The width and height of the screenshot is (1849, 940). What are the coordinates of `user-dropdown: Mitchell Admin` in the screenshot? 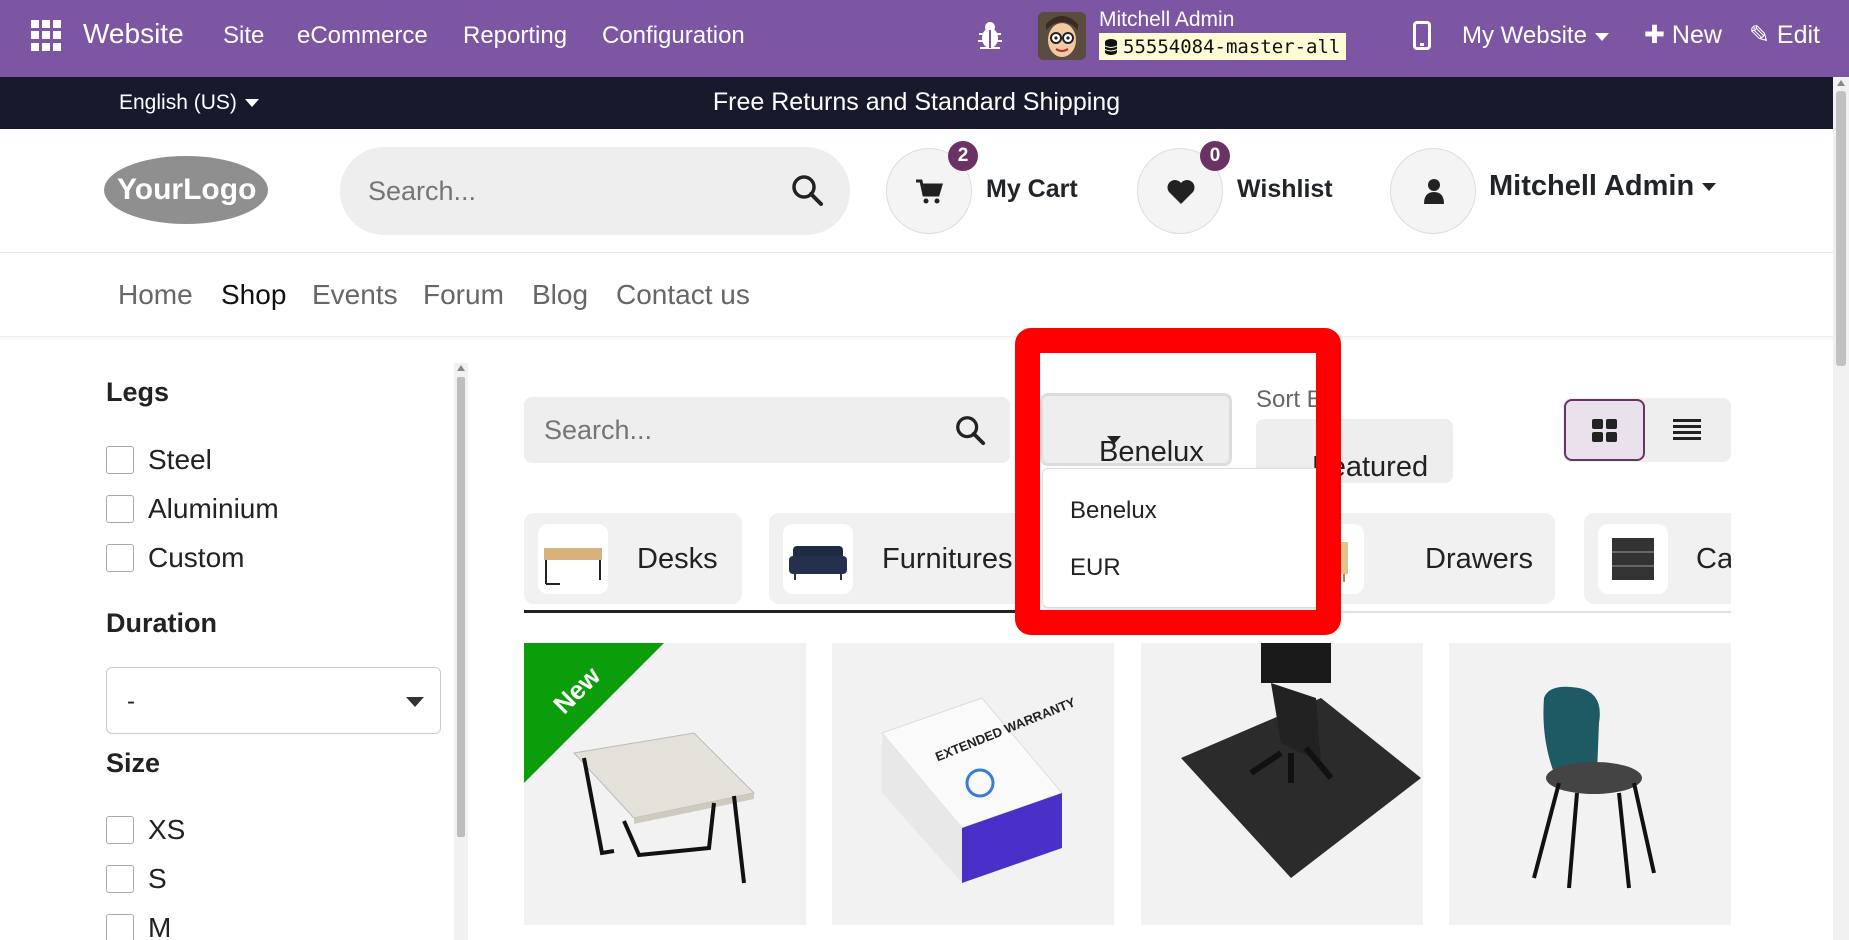 It's located at (1603, 186).